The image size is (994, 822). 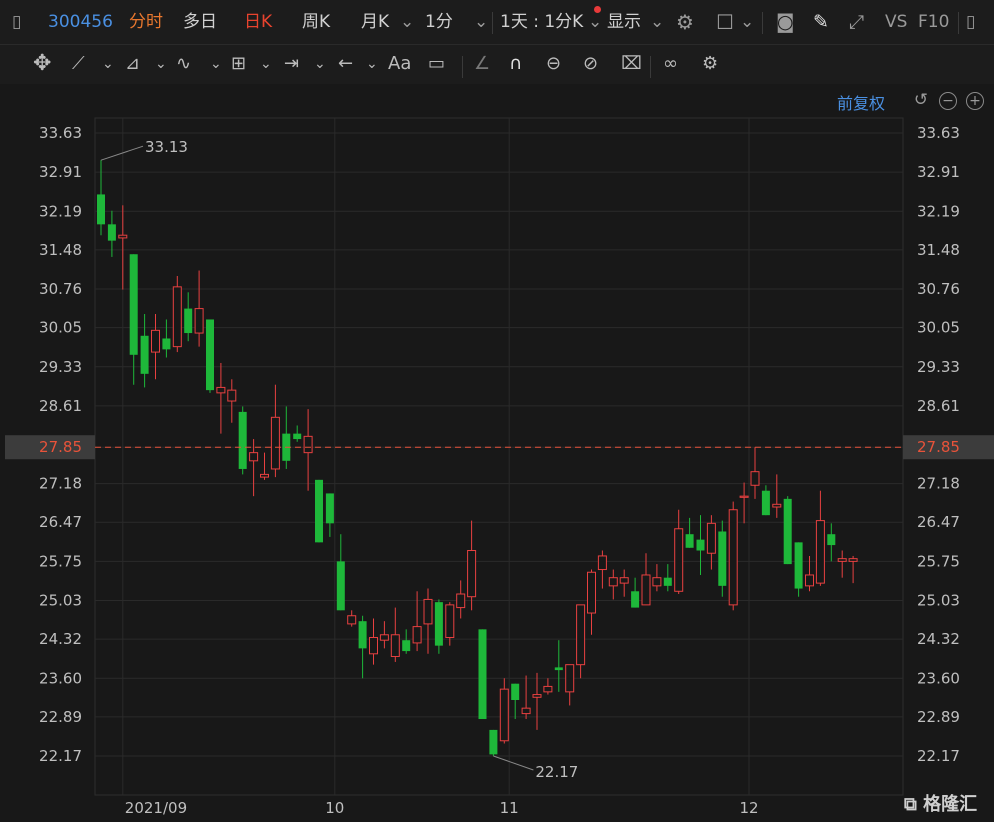 I want to click on y-tick-label-left: 26.47, so click(x=60, y=522).